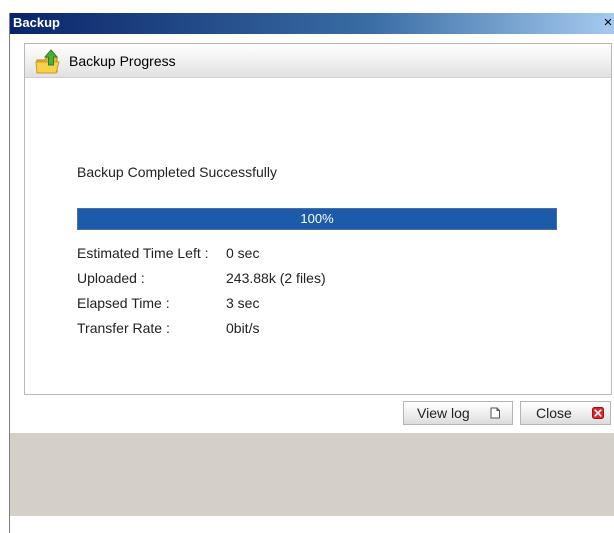 This screenshot has width=614, height=533. I want to click on detail-value: 243.88k (2 files), so click(276, 278).